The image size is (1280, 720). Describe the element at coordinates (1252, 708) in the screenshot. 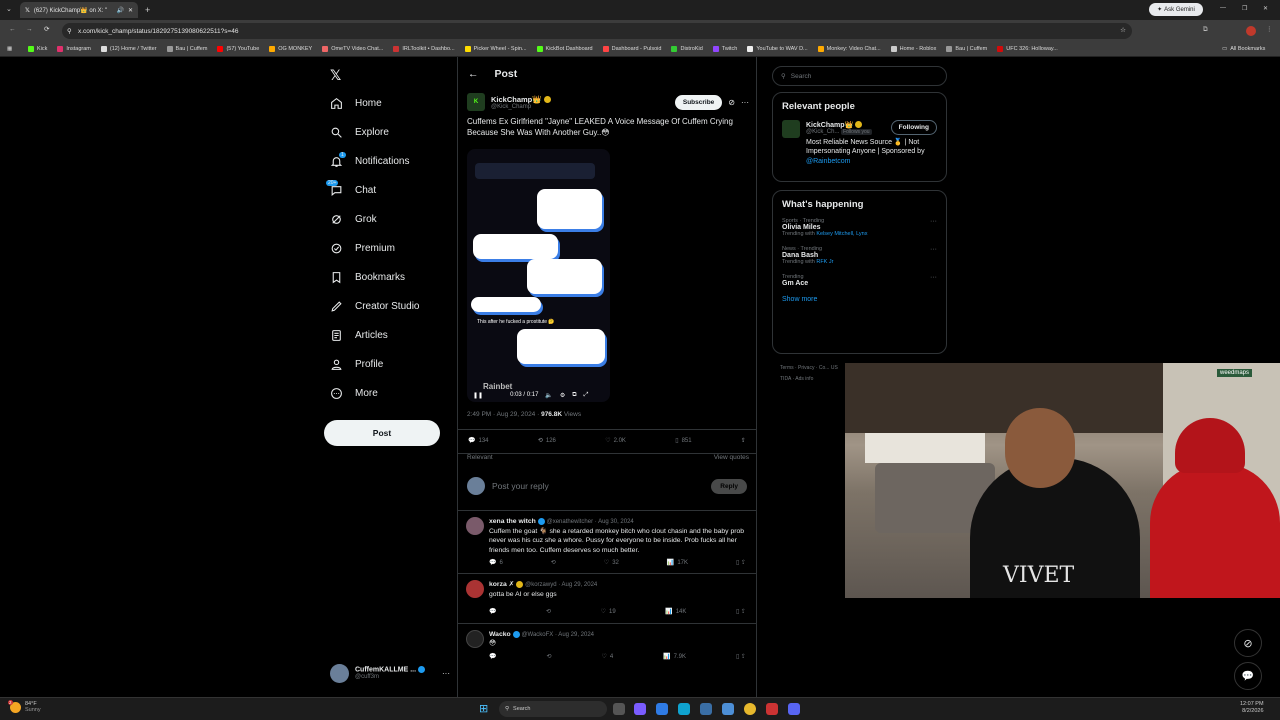

I see `clock: 12:07 PM 8/2/2026` at that location.